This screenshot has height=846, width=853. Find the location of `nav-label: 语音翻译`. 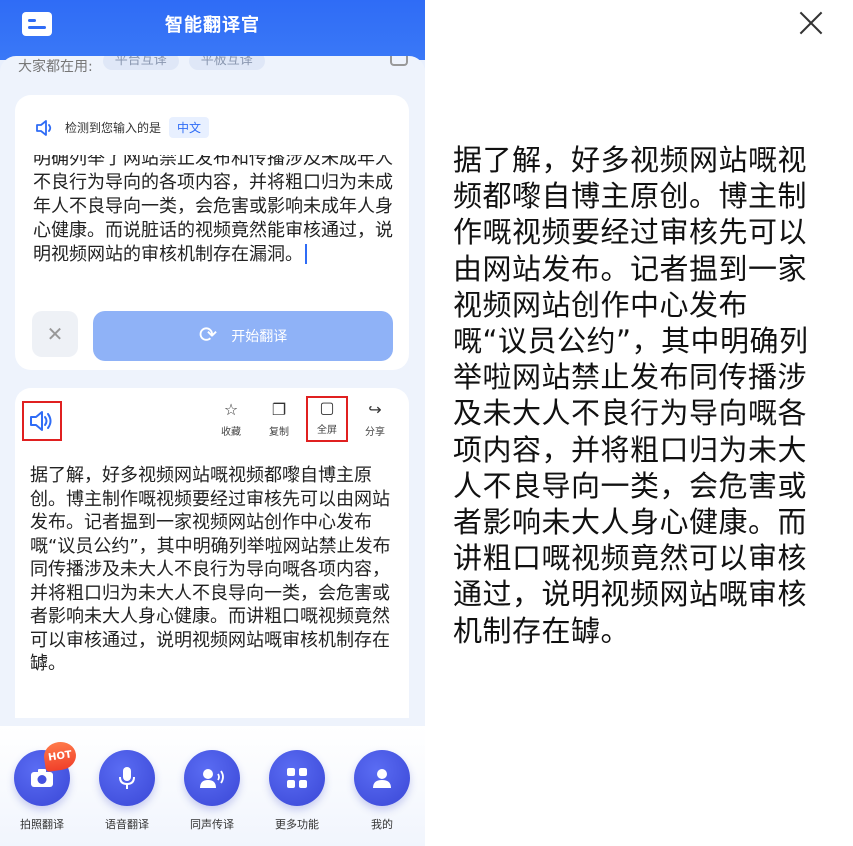

nav-label: 语音翻译 is located at coordinates (127, 824).